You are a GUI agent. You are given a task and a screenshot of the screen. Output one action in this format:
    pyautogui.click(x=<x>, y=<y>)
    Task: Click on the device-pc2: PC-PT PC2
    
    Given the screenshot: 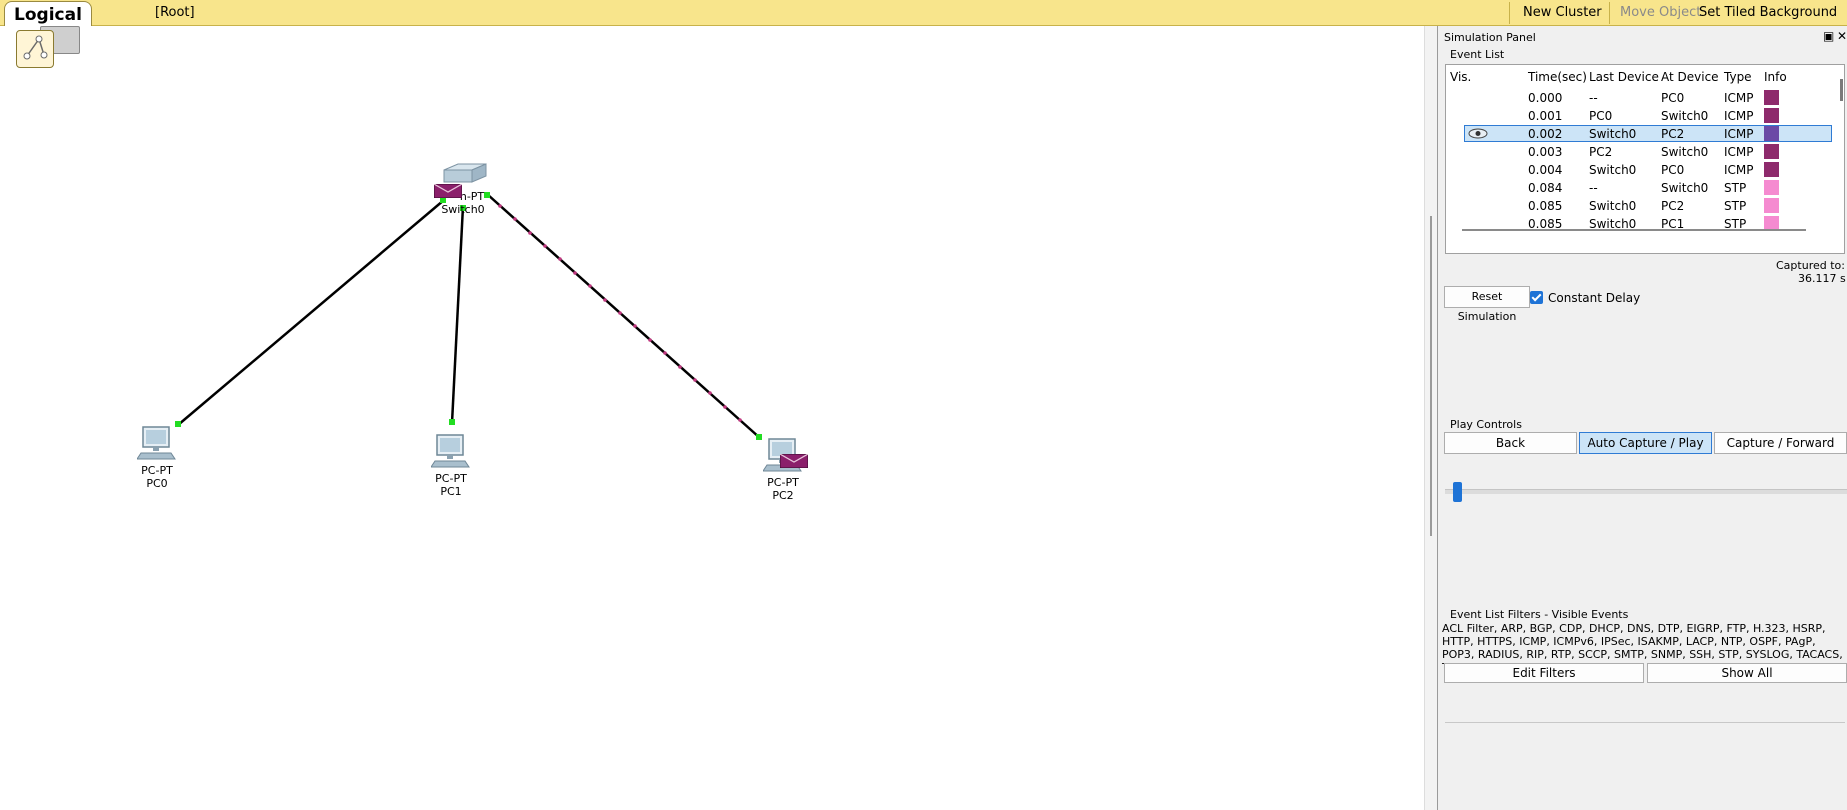 What is the action you would take?
    pyautogui.click(x=783, y=469)
    